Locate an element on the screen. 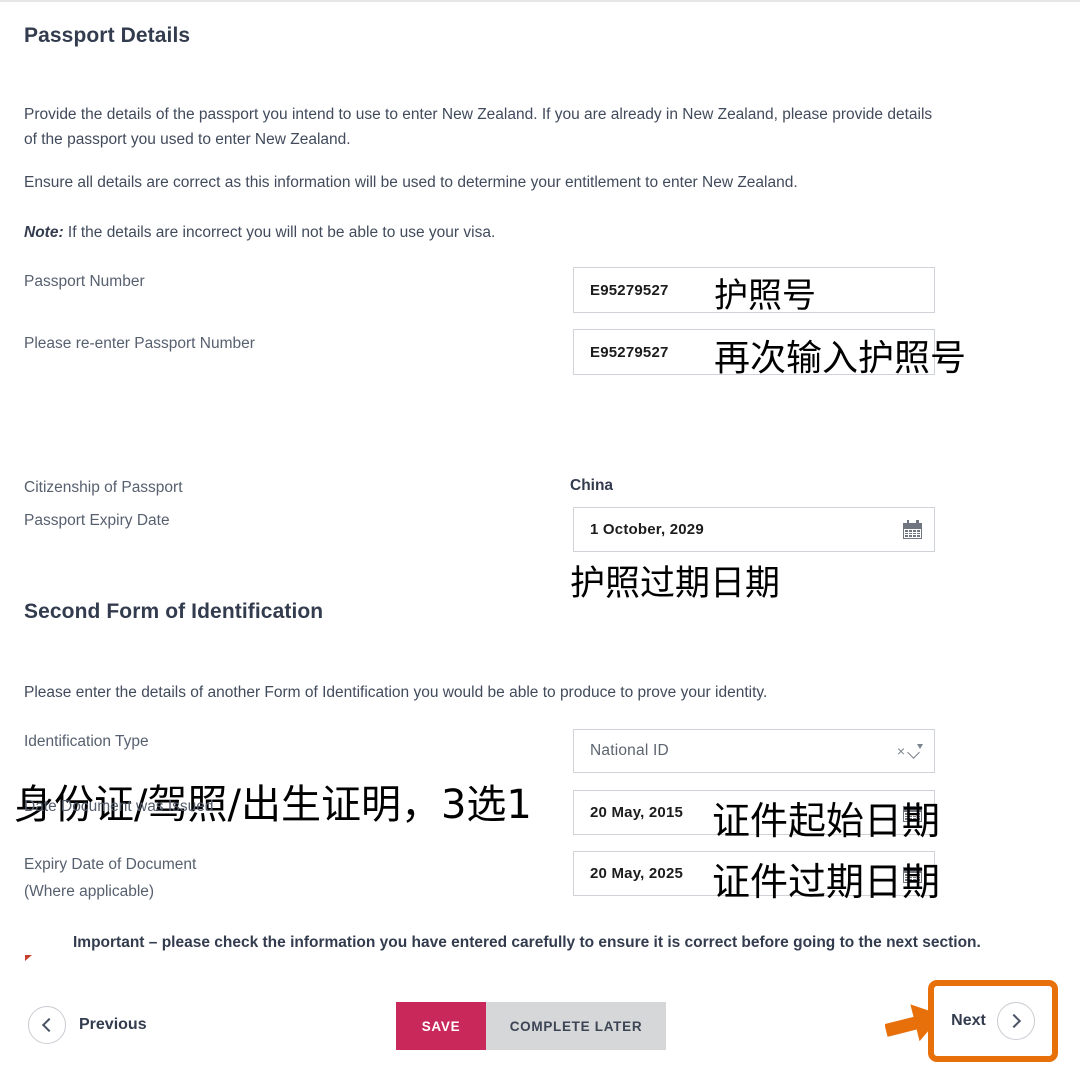  save-button-label: SAVE is located at coordinates (441, 1026).